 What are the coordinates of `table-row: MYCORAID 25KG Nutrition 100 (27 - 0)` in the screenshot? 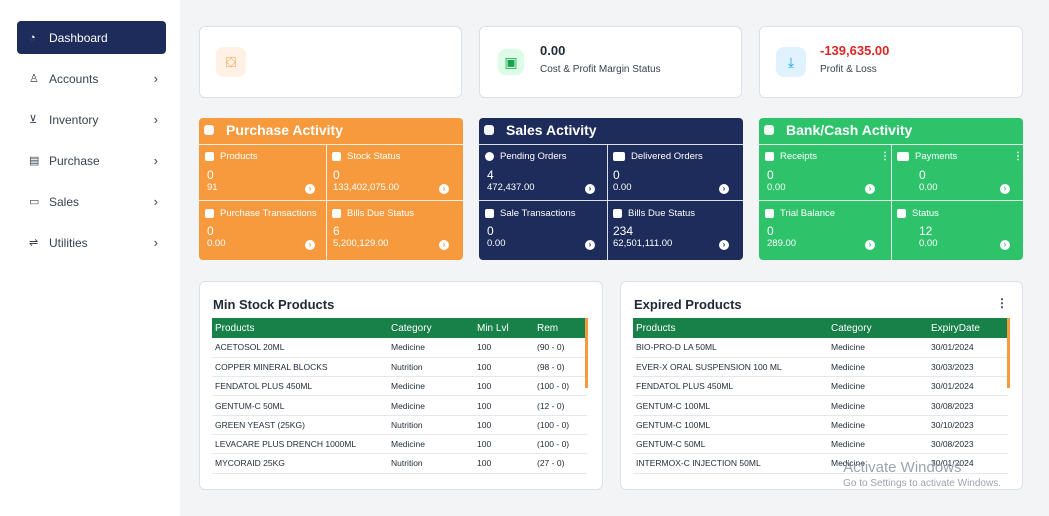 It's located at (399, 463).